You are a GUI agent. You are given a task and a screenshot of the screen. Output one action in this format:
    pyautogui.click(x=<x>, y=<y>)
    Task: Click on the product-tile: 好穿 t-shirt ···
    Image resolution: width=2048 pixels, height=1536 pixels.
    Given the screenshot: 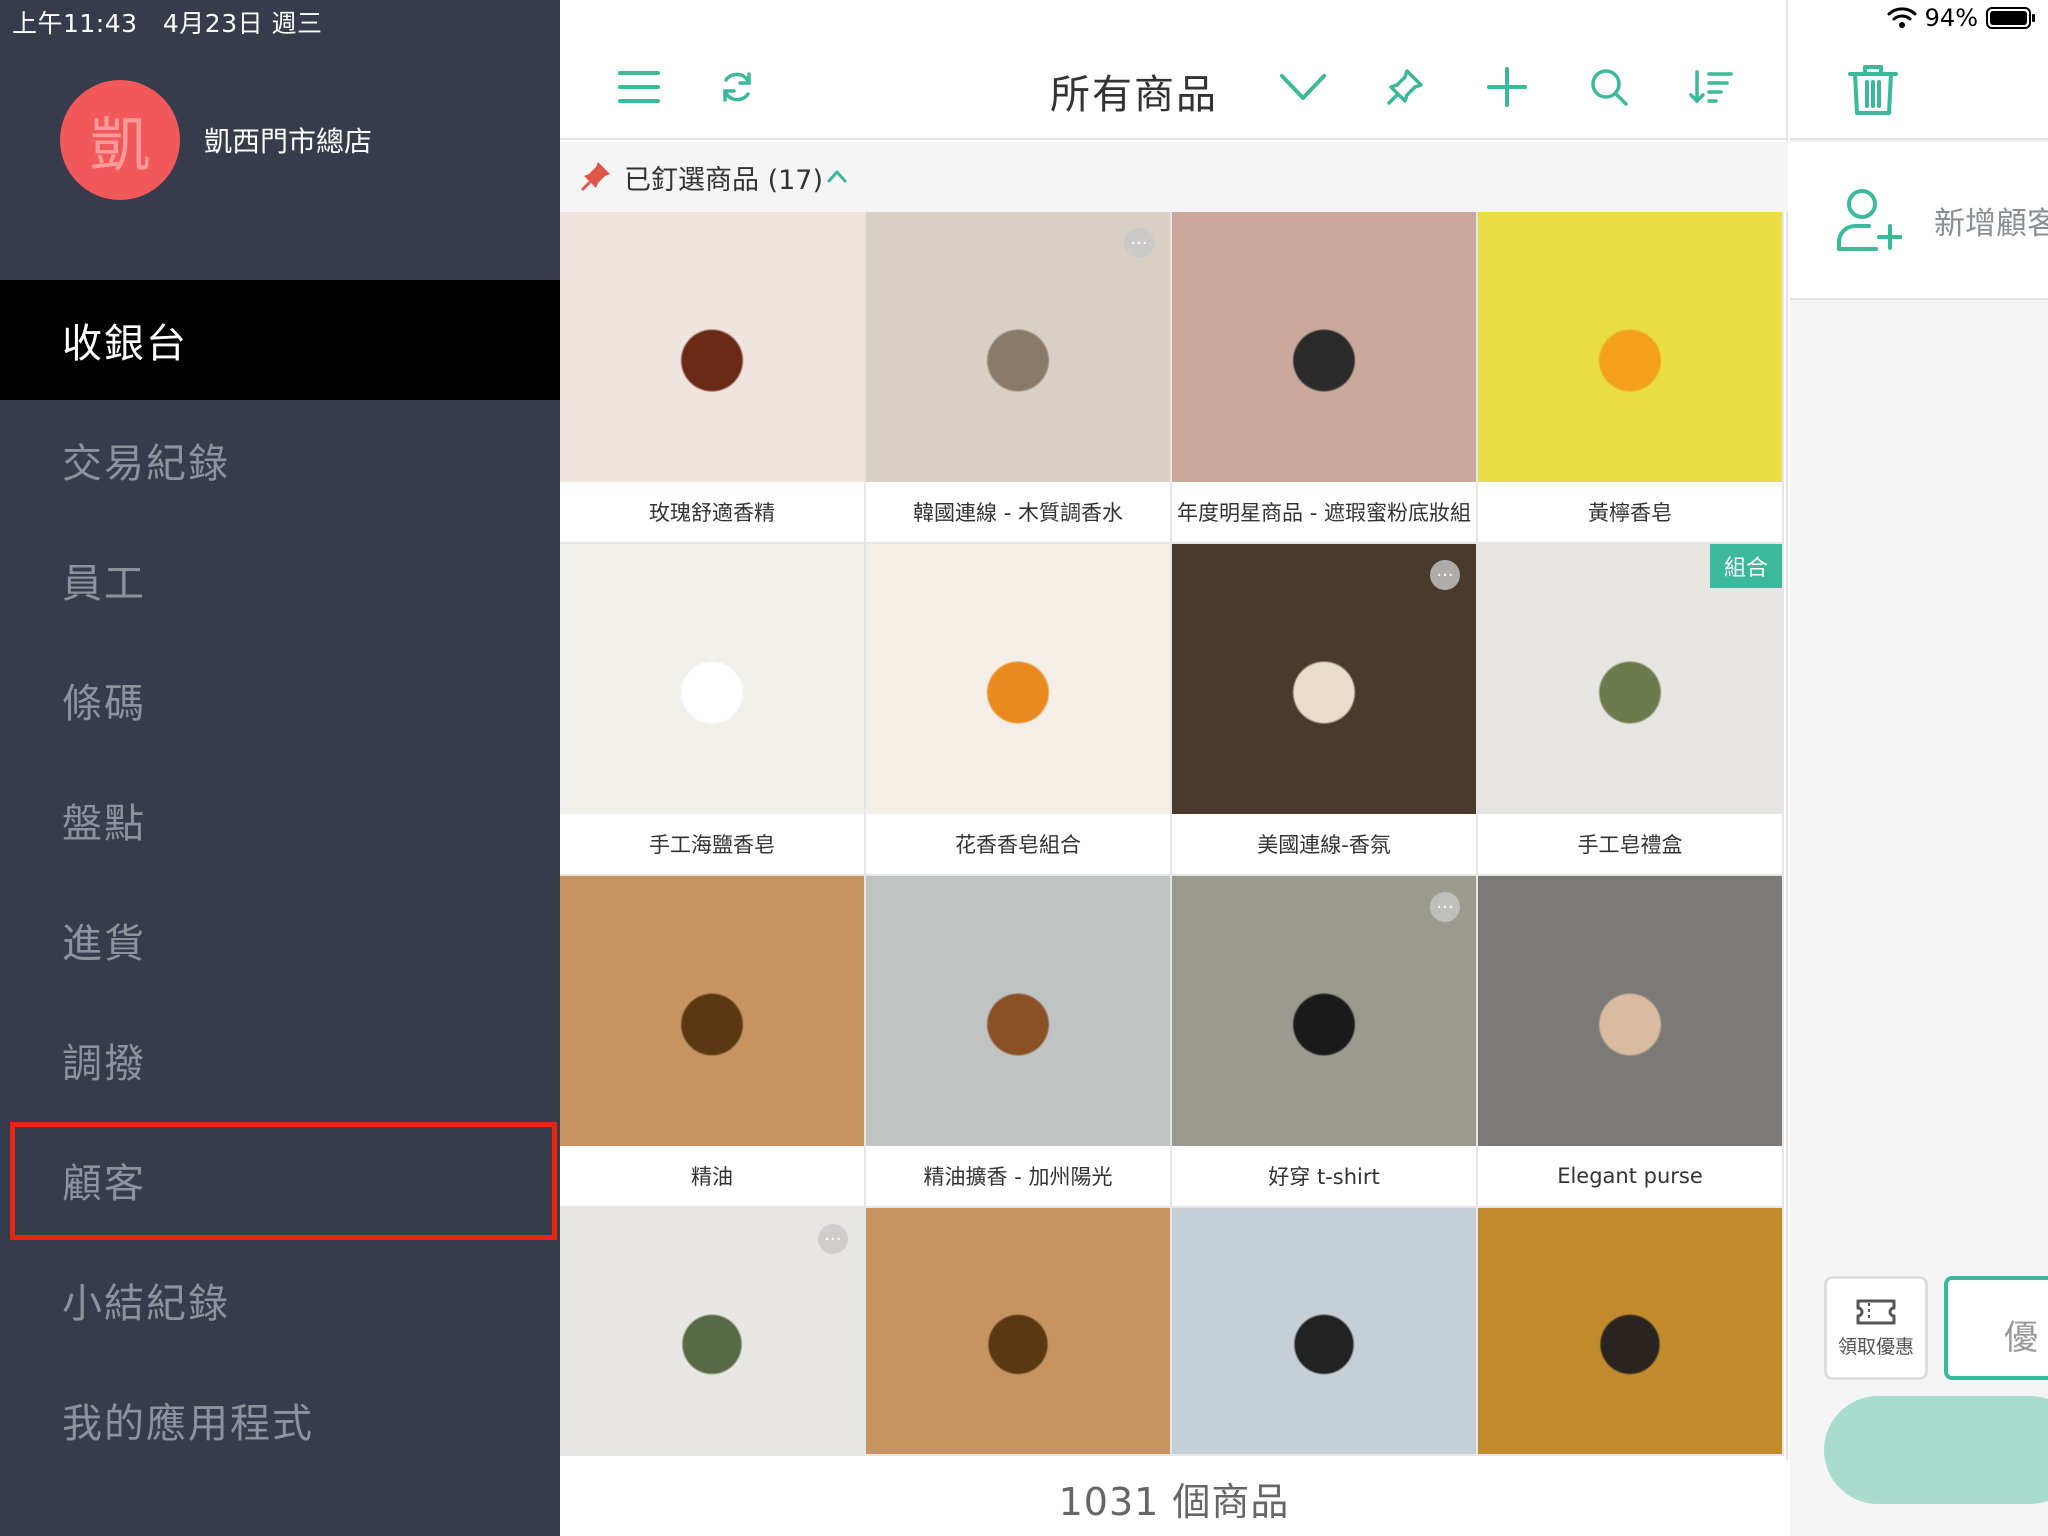 What is the action you would take?
    pyautogui.click(x=1325, y=1042)
    